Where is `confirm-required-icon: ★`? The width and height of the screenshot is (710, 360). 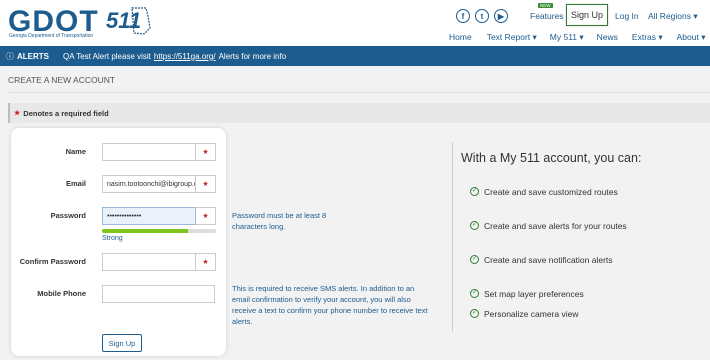
confirm-required-icon: ★ is located at coordinates (206, 262).